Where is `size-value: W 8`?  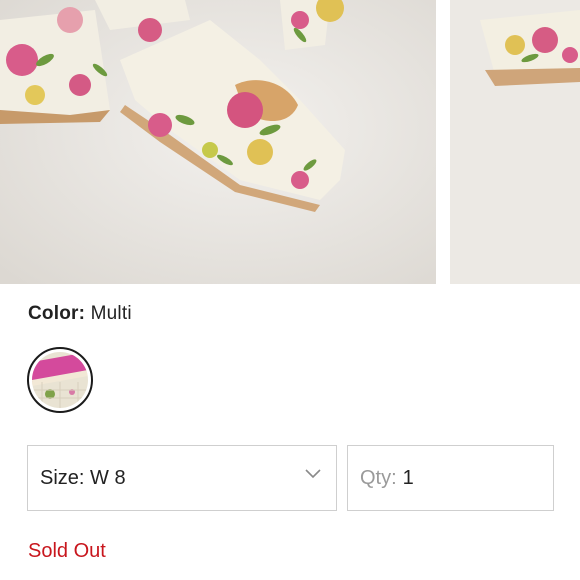 size-value: W 8 is located at coordinates (108, 477).